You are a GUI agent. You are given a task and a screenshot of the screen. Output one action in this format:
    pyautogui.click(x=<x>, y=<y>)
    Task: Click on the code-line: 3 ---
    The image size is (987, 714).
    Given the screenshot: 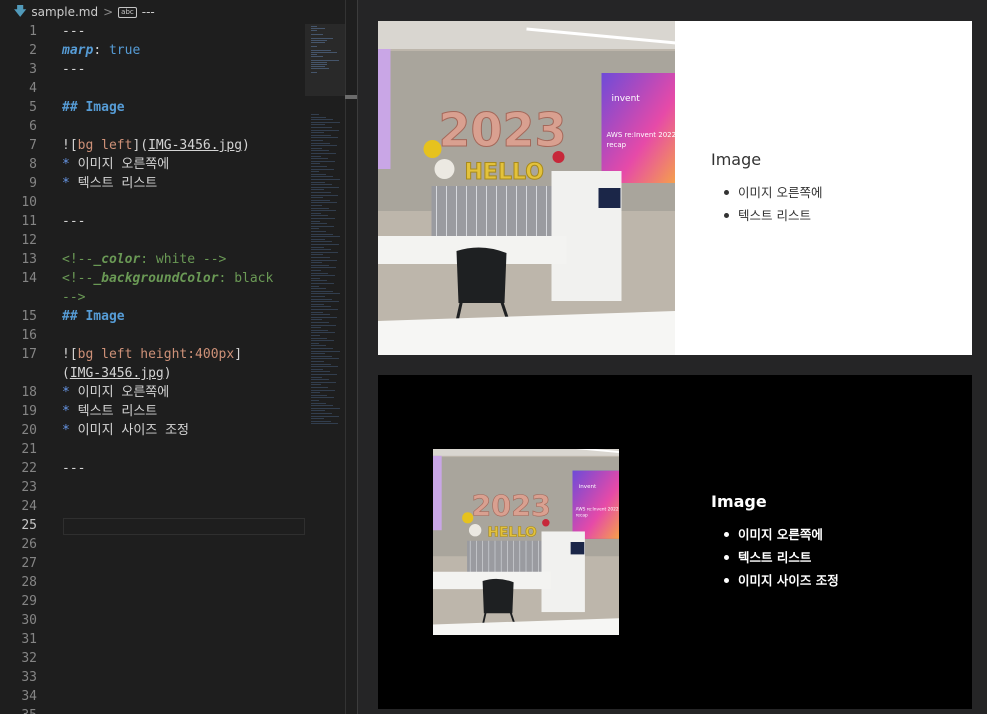 What is the action you would take?
    pyautogui.click(x=152, y=69)
    